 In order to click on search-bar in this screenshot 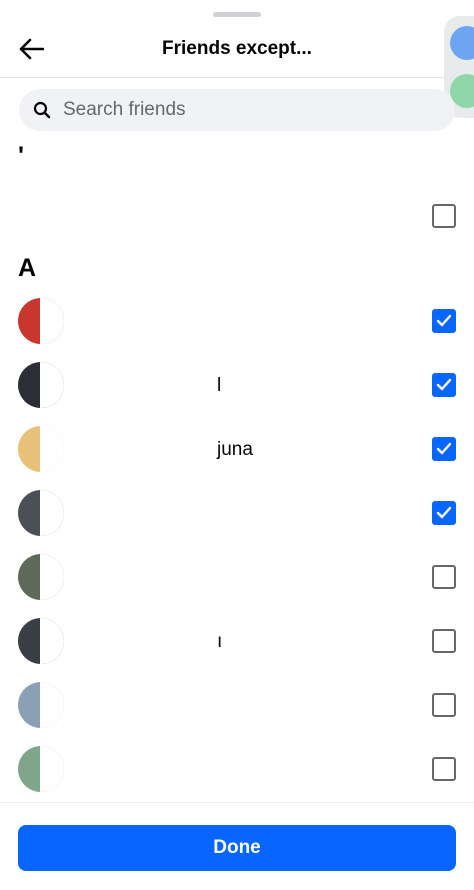, I will do `click(237, 110)`.